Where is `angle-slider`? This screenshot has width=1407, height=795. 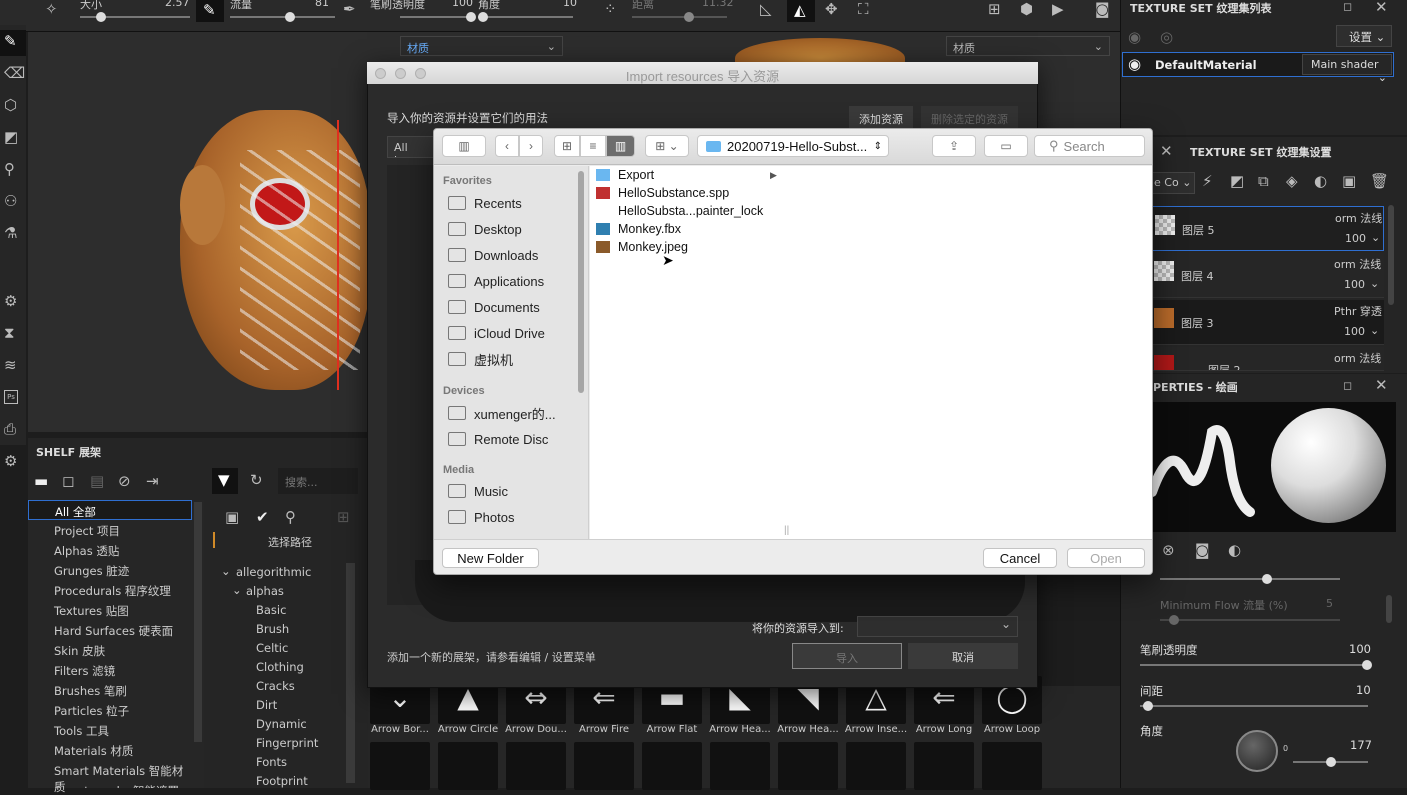 angle-slider is located at coordinates (525, 17).